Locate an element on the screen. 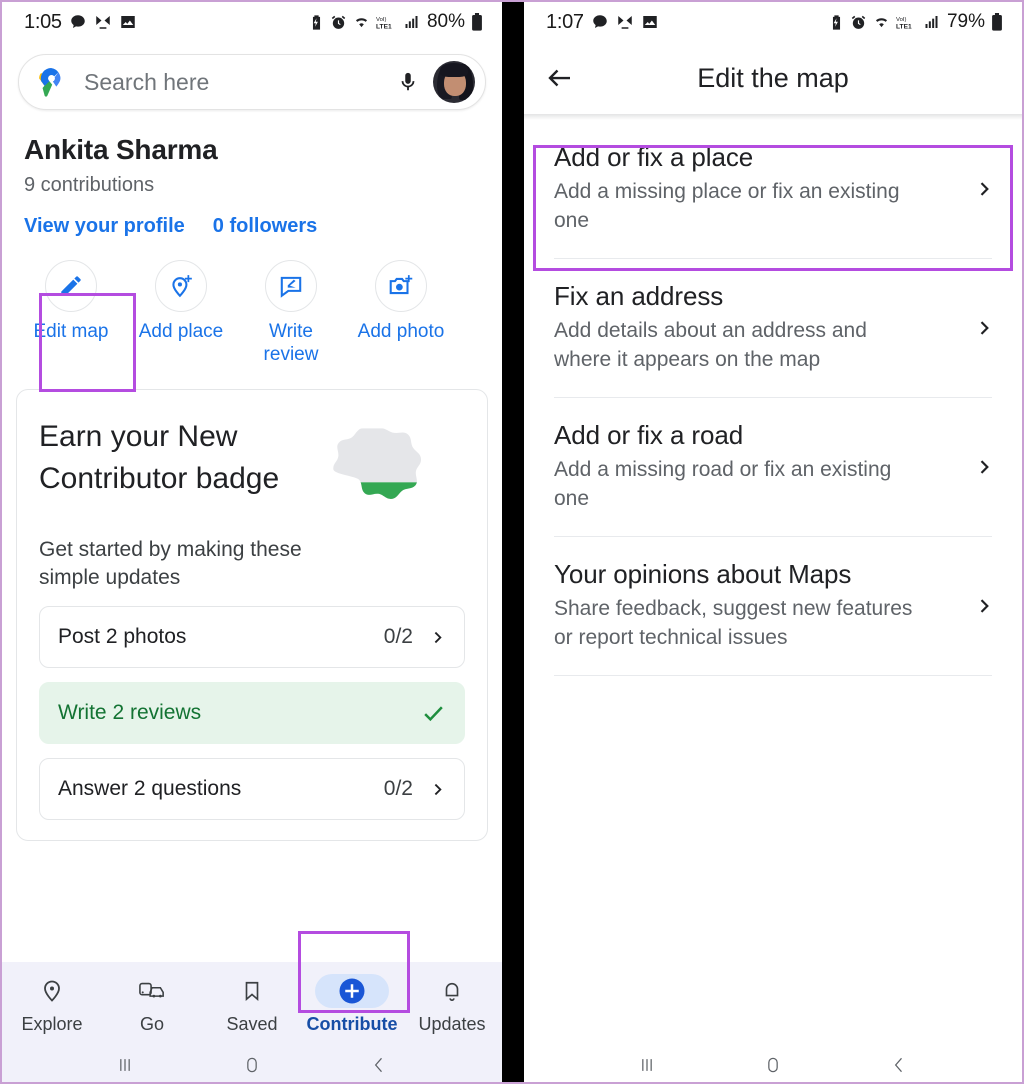 Image resolution: width=1024 pixels, height=1084 pixels. action-edit-map: Edit map is located at coordinates (71, 309).